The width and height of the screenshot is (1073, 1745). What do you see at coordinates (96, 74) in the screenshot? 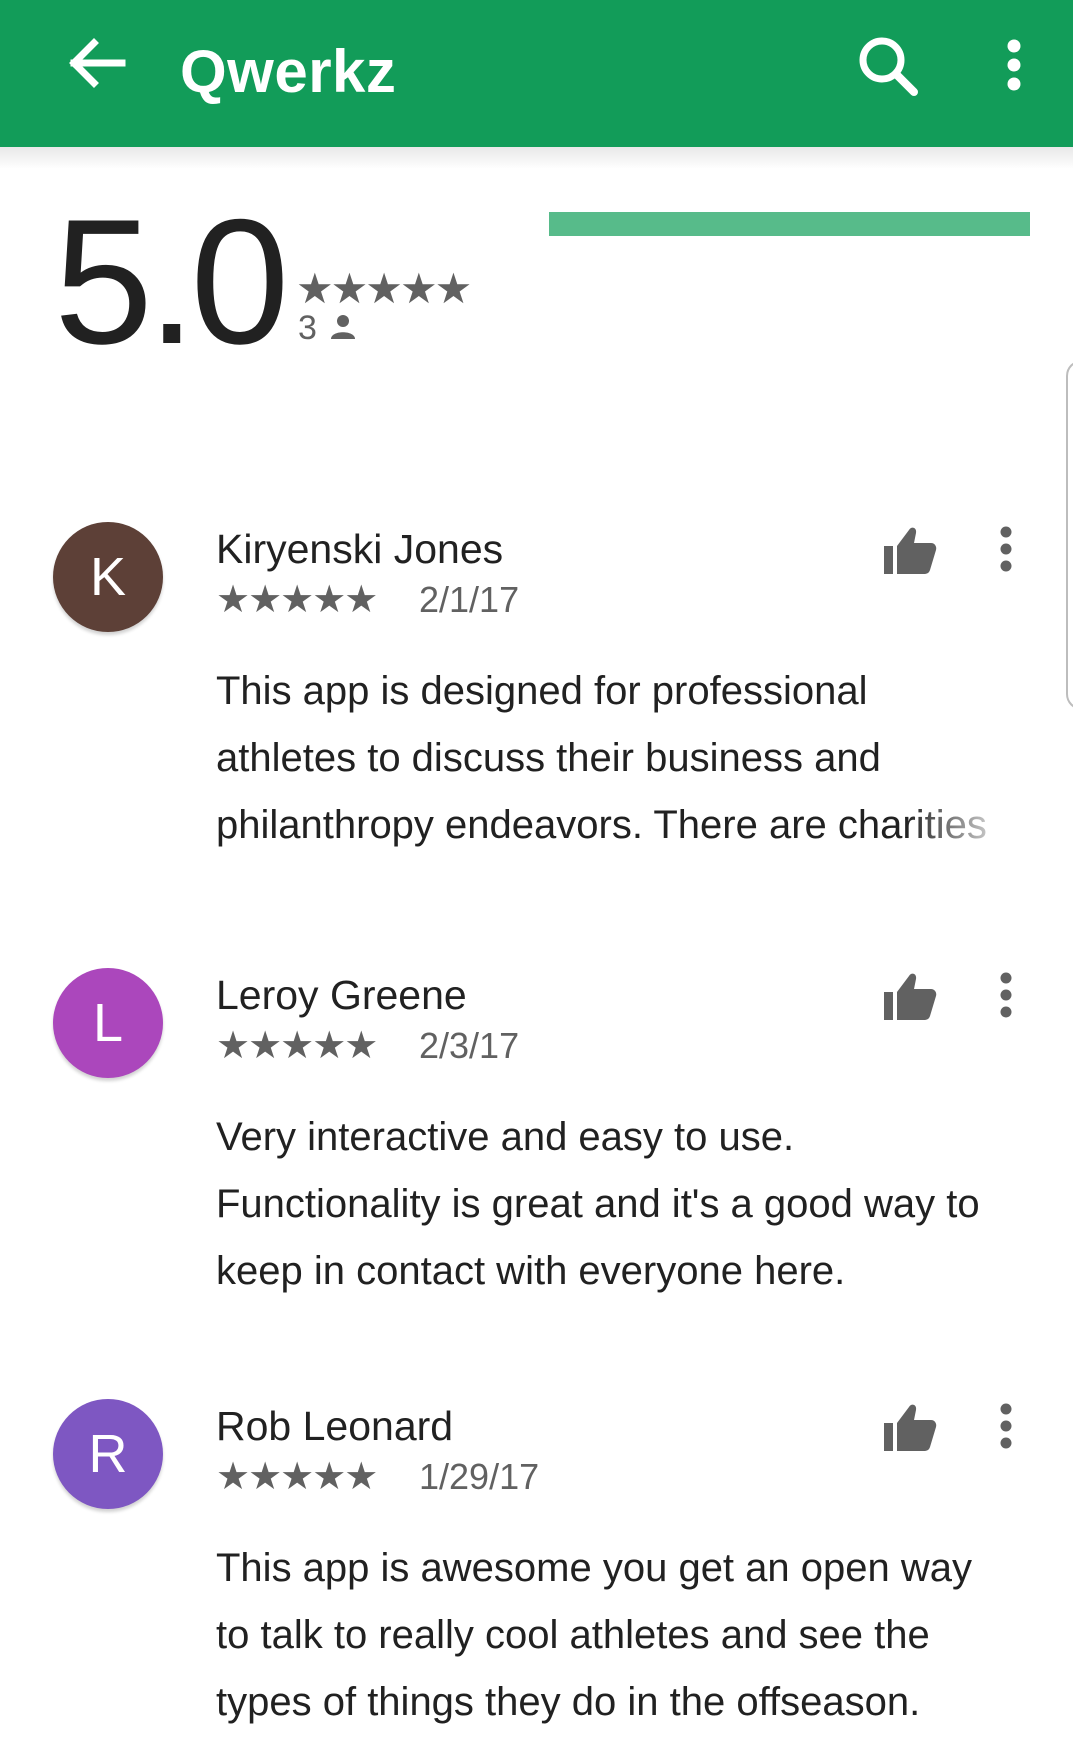
I see `back-arrow-icon` at bounding box center [96, 74].